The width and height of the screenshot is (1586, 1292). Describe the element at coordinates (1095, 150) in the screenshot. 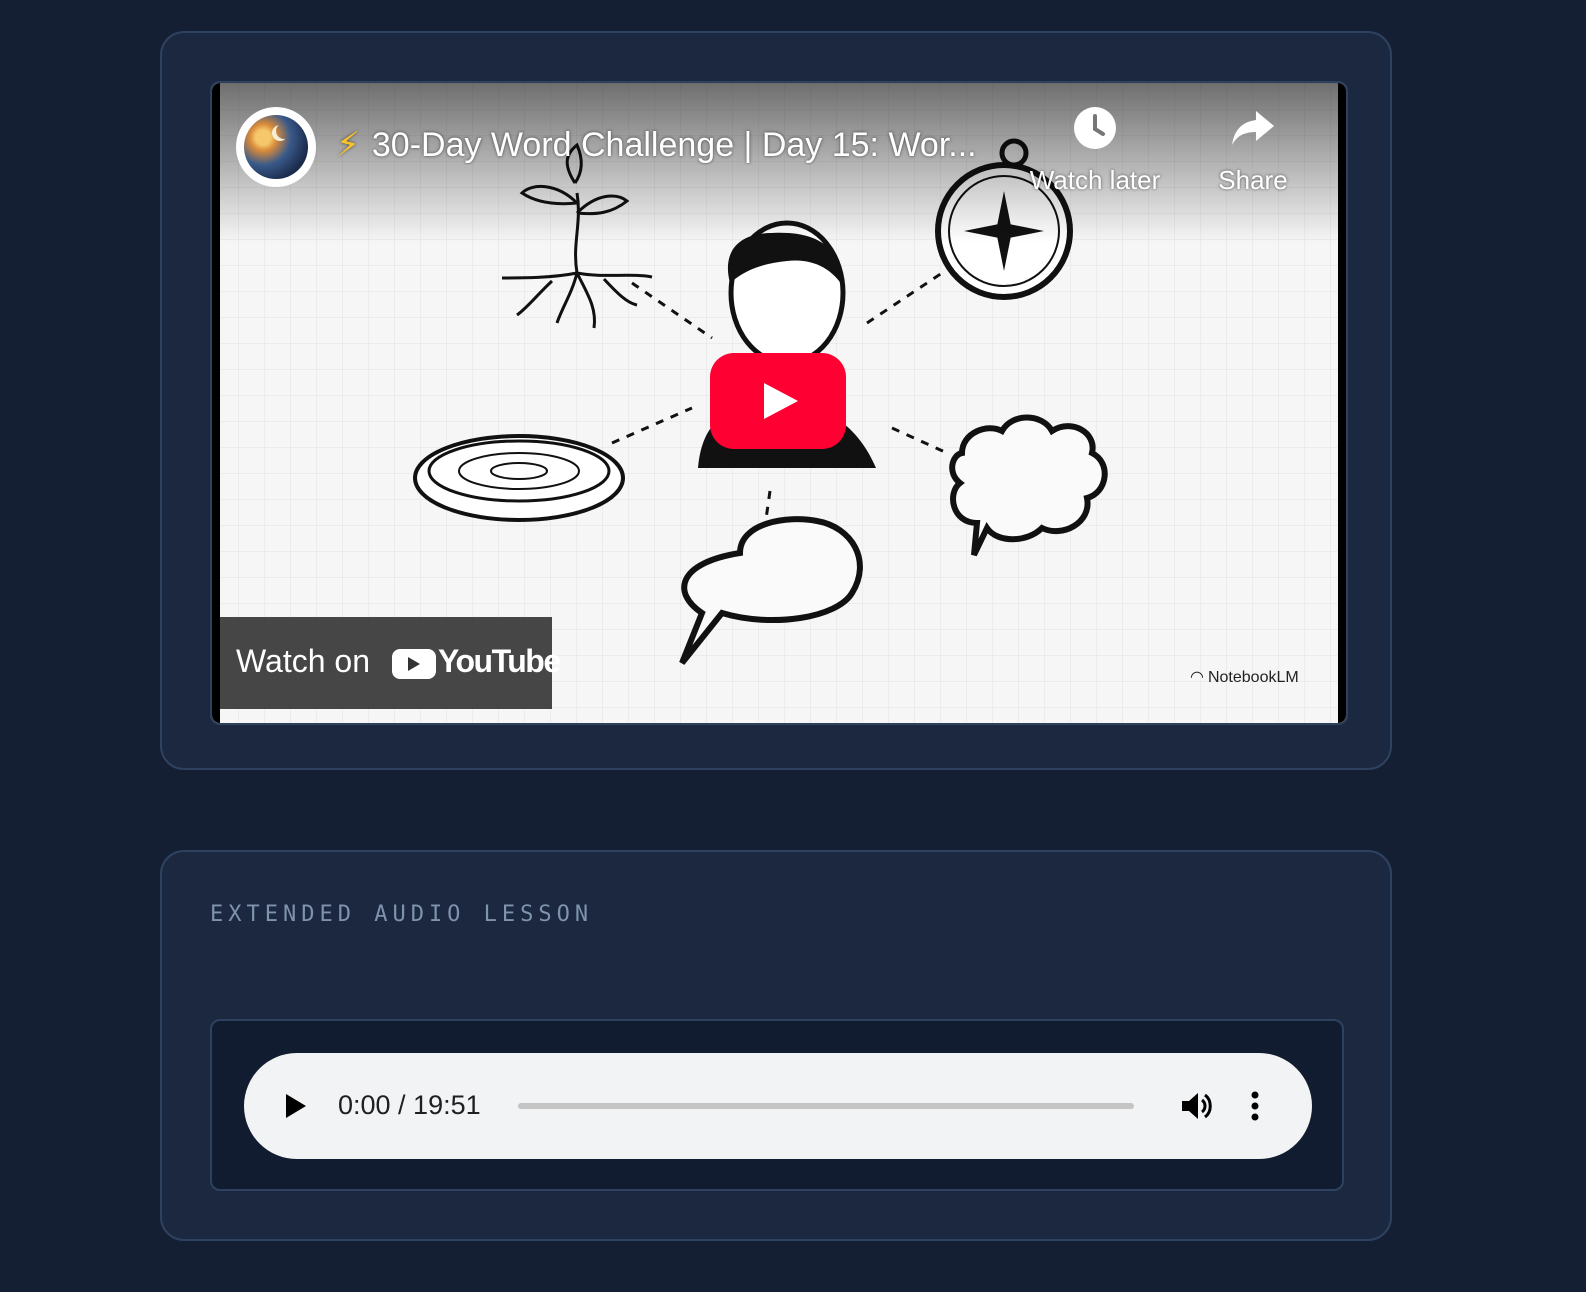

I see `watch-later-button: Watch later` at that location.